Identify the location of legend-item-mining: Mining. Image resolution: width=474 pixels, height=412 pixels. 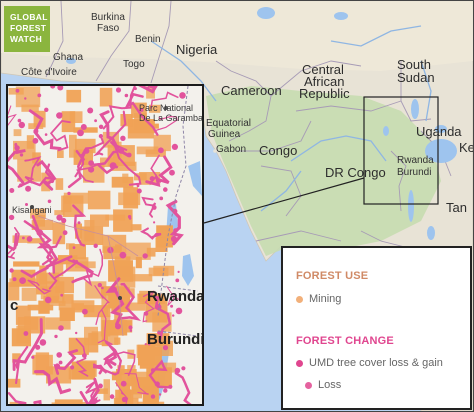
(318, 299).